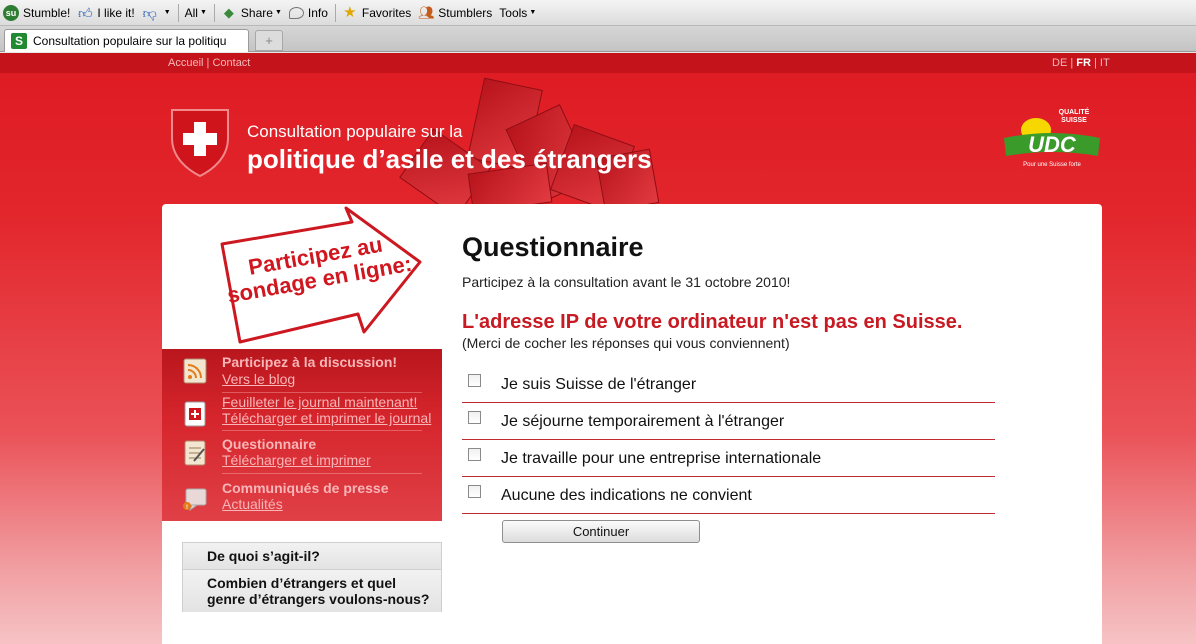  What do you see at coordinates (228, 12) in the screenshot?
I see `share-icon: ◆` at bounding box center [228, 12].